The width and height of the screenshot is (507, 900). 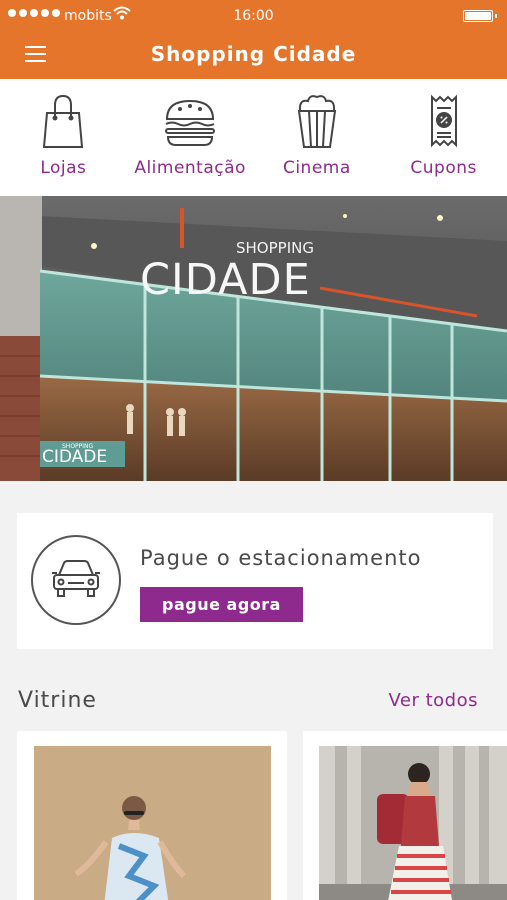 I want to click on parking-title: Pague o estacionamento, so click(x=281, y=558).